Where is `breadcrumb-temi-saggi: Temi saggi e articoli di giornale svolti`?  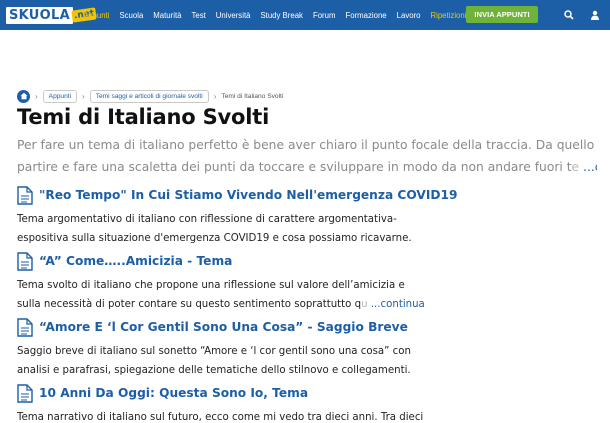 breadcrumb-temi-saggi: Temi saggi e articoli di giornale svolti is located at coordinates (149, 96).